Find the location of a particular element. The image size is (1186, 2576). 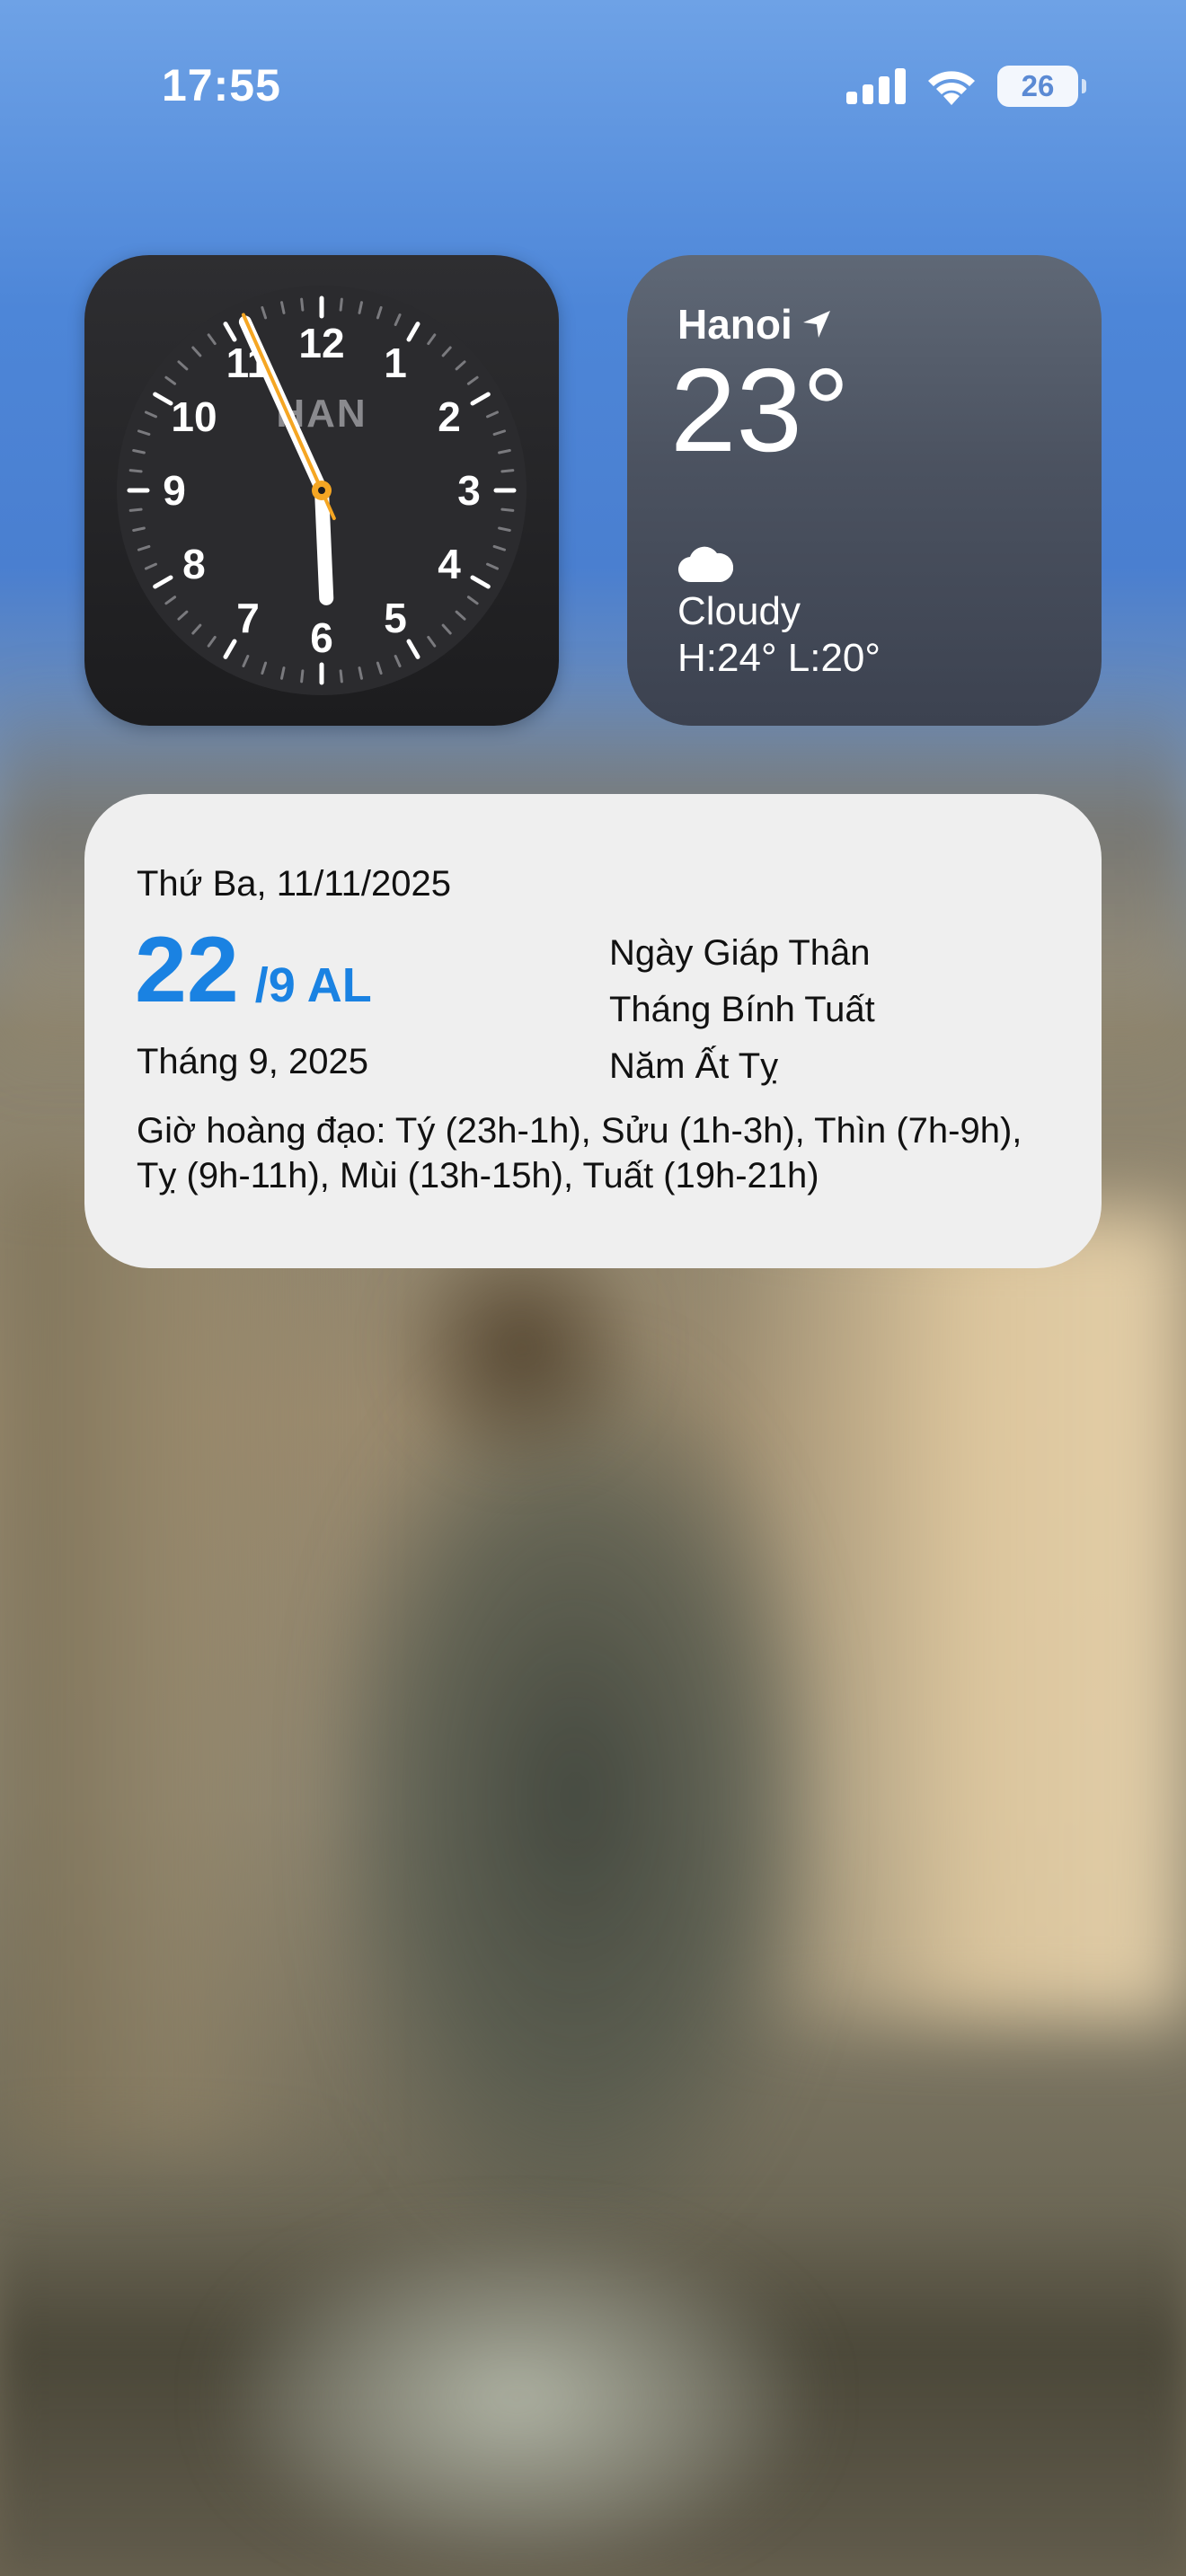

lunar-date: 22 /9 AL is located at coordinates (253, 970).